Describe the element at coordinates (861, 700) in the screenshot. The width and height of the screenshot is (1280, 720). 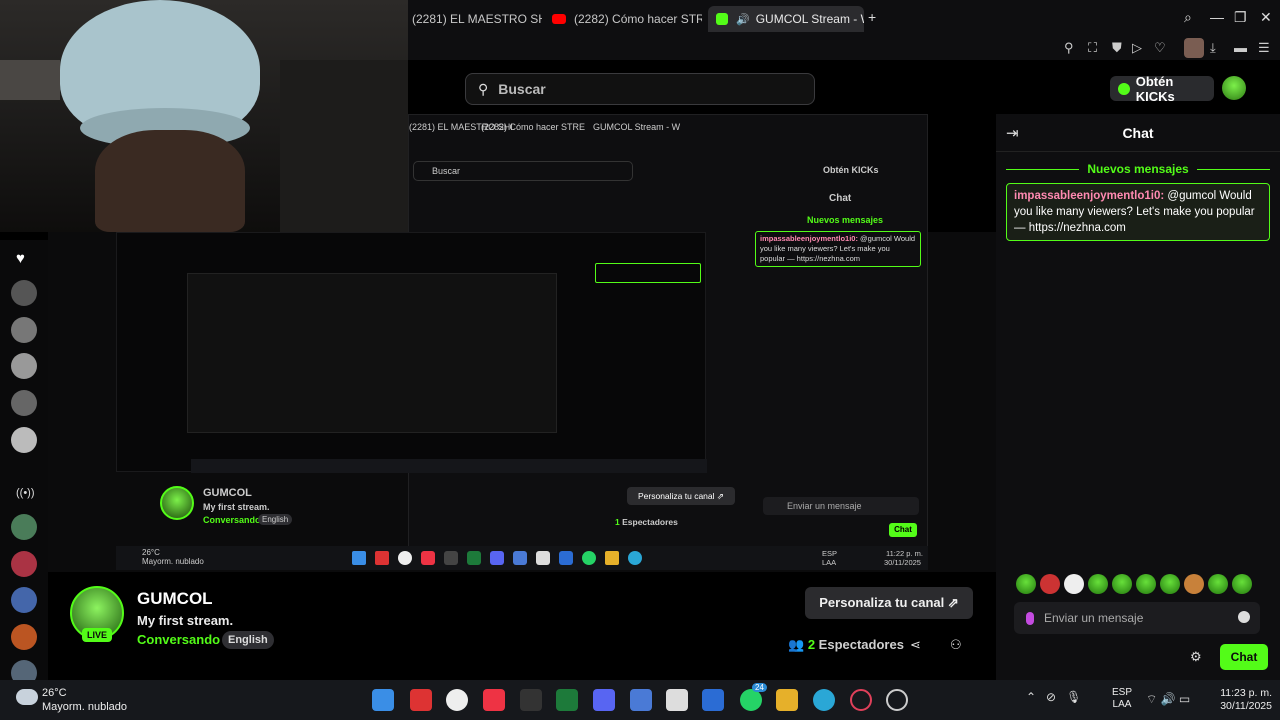
I see `opera-icon` at that location.